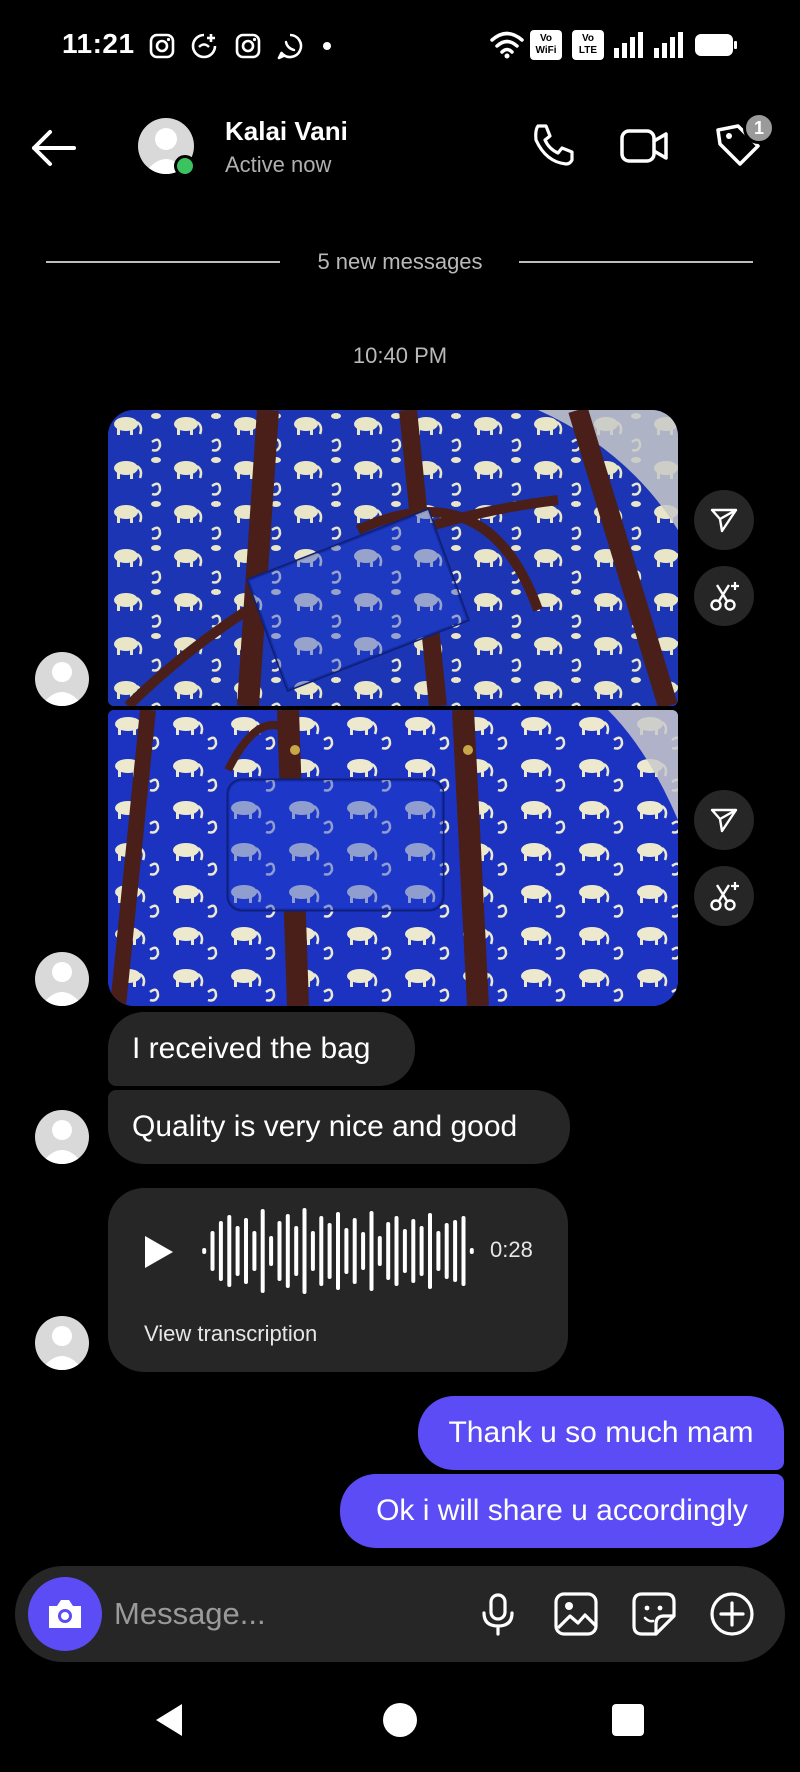  I want to click on threads-icon, so click(204, 46).